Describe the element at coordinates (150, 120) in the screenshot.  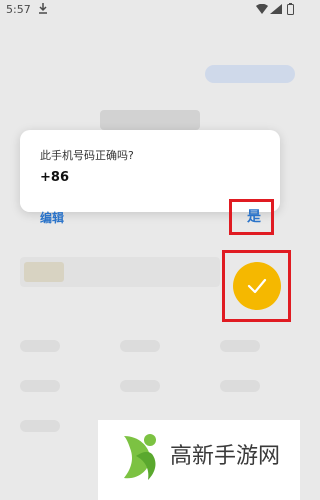
I see `blurred-title` at that location.